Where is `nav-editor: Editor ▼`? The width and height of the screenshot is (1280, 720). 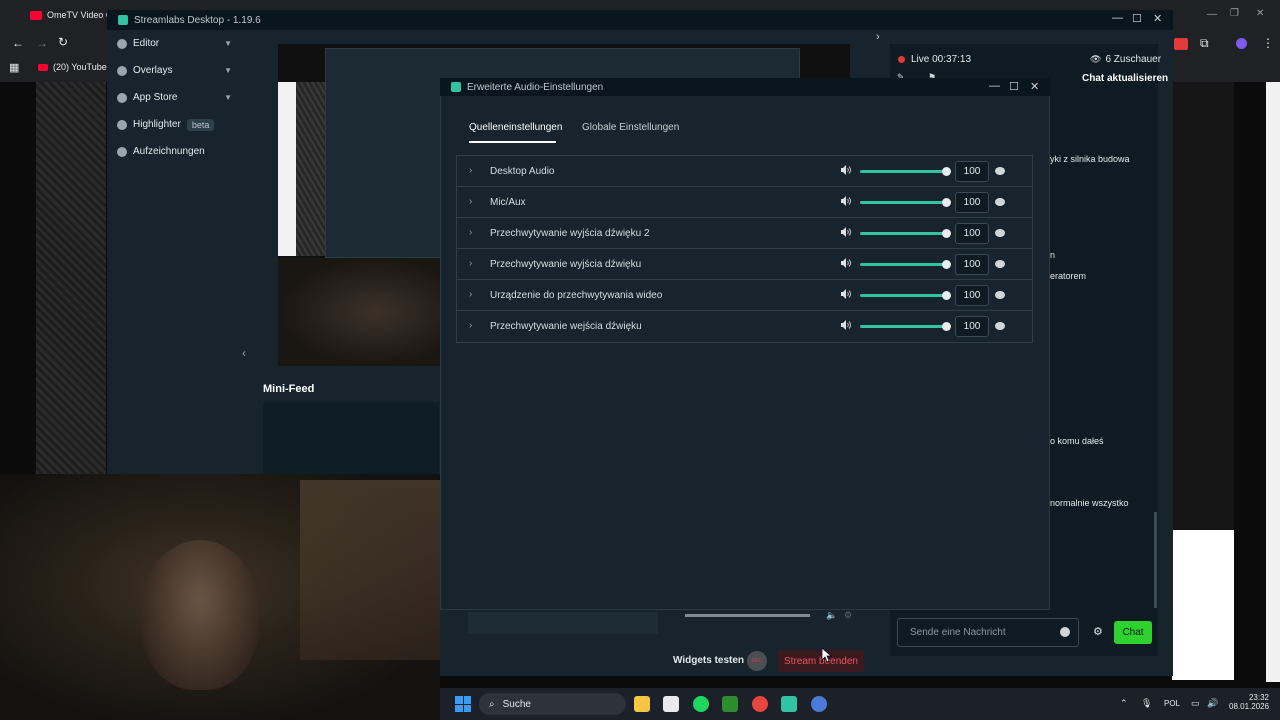 nav-editor: Editor ▼ is located at coordinates (173, 43).